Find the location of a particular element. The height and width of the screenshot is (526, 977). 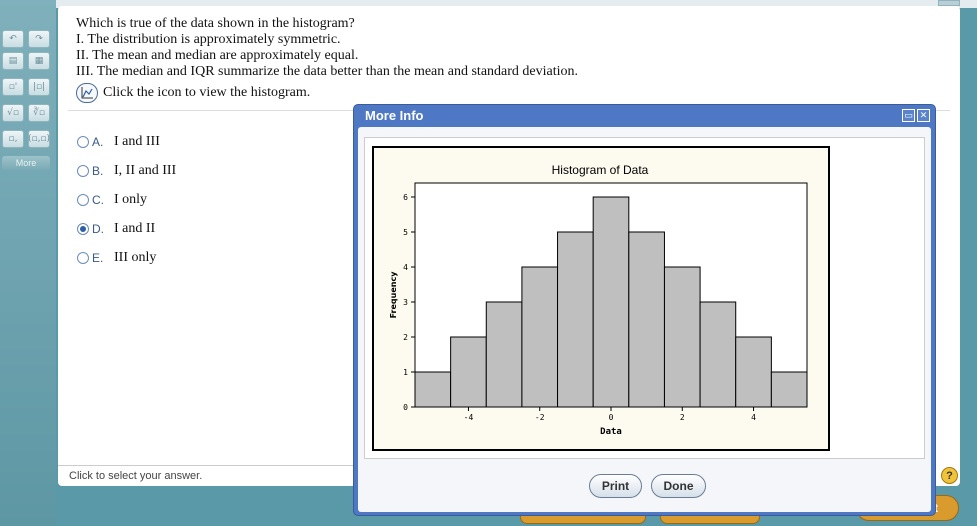

choice-text: III only is located at coordinates (135, 257).